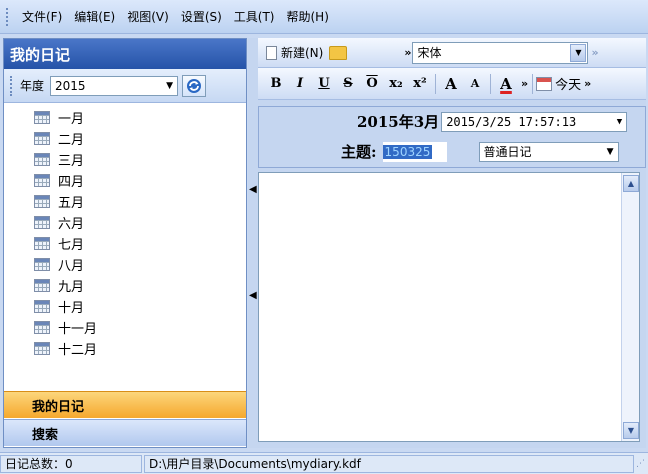  Describe the element at coordinates (630, 307) in the screenshot. I see `vertical-scrollbar: ▲ ▼` at that location.